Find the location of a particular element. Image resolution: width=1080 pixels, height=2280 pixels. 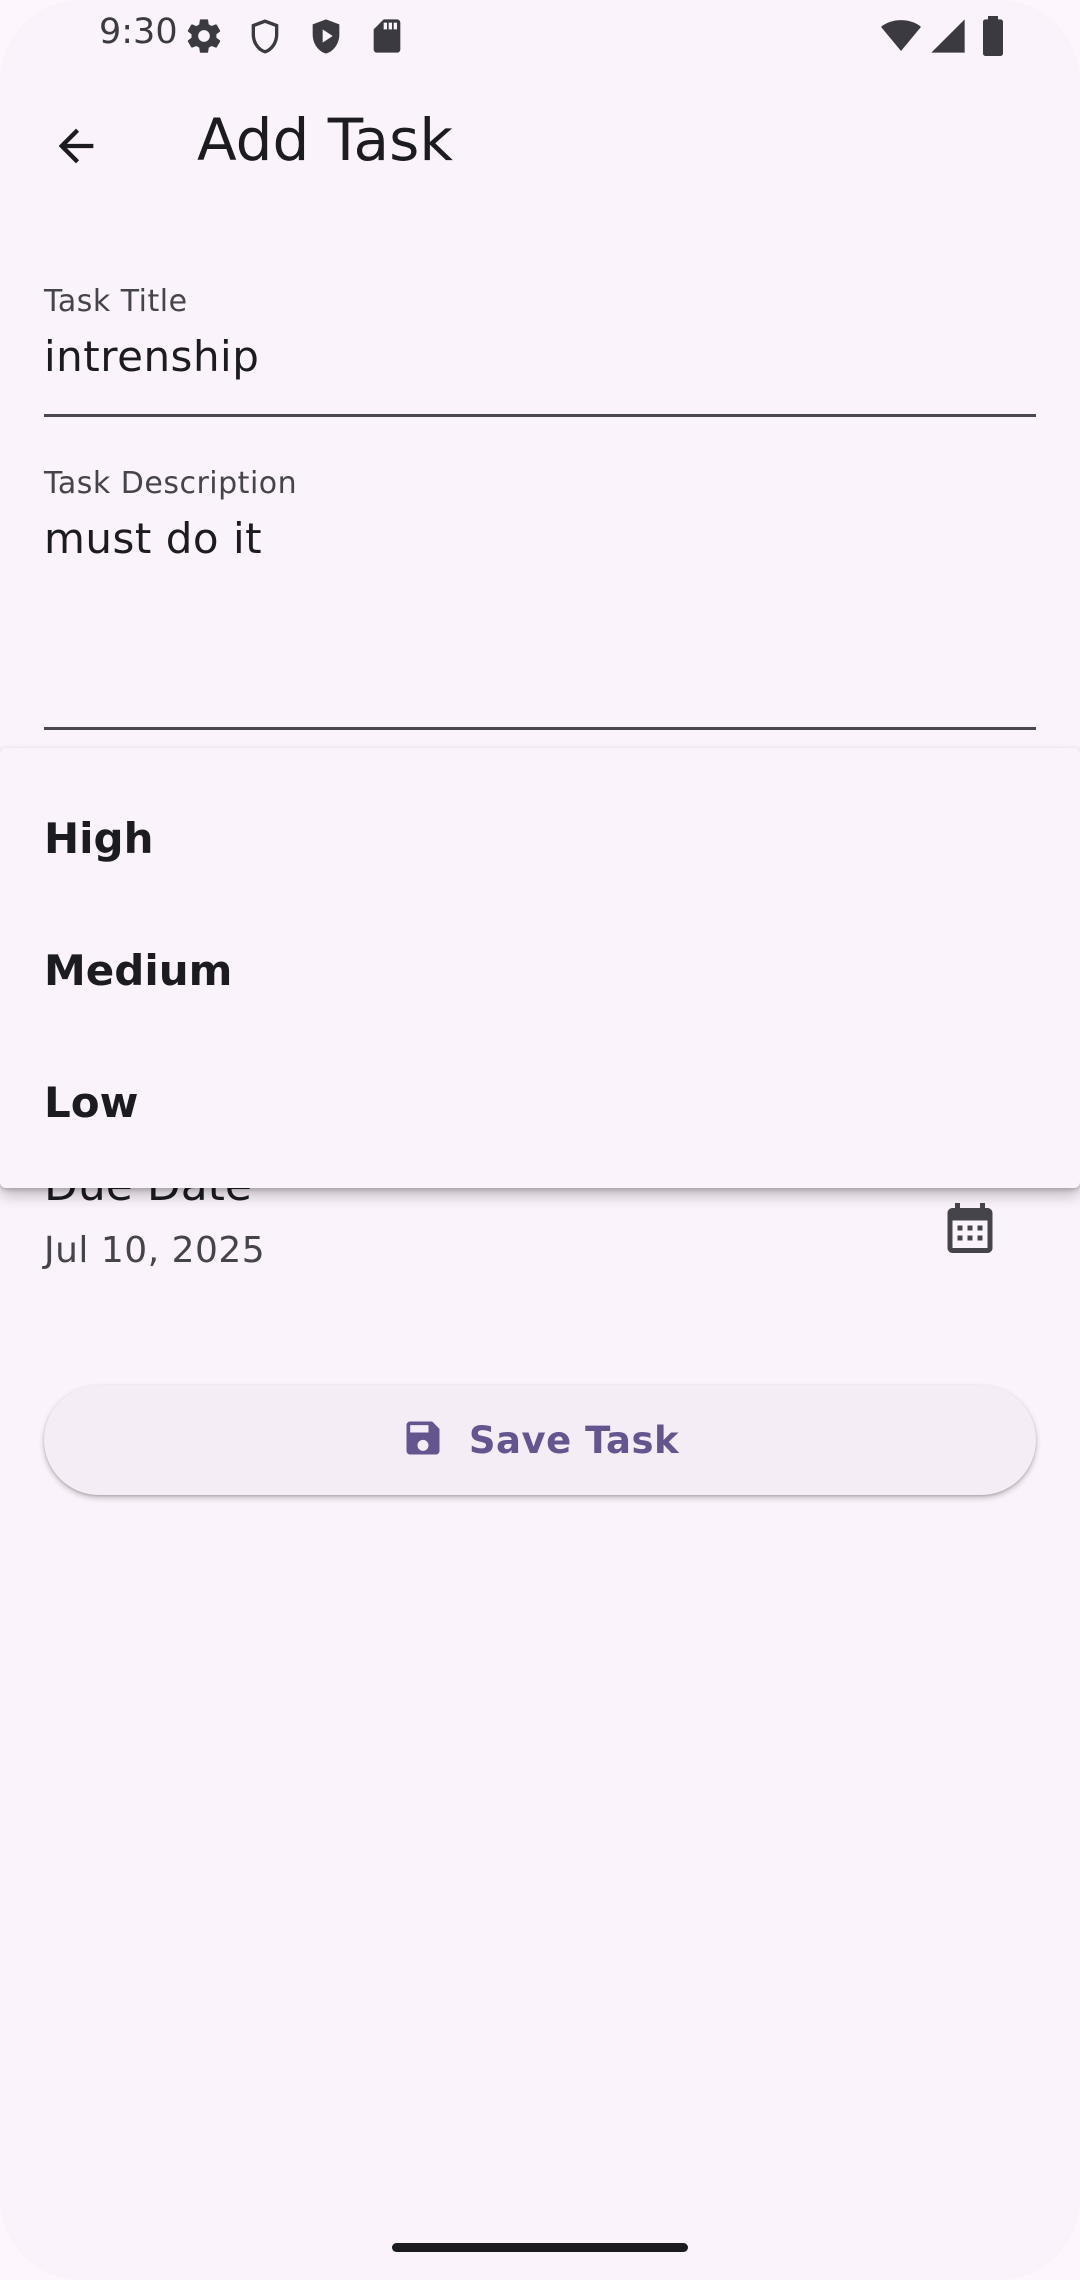

task-title-label: Task Title is located at coordinates (116, 301).